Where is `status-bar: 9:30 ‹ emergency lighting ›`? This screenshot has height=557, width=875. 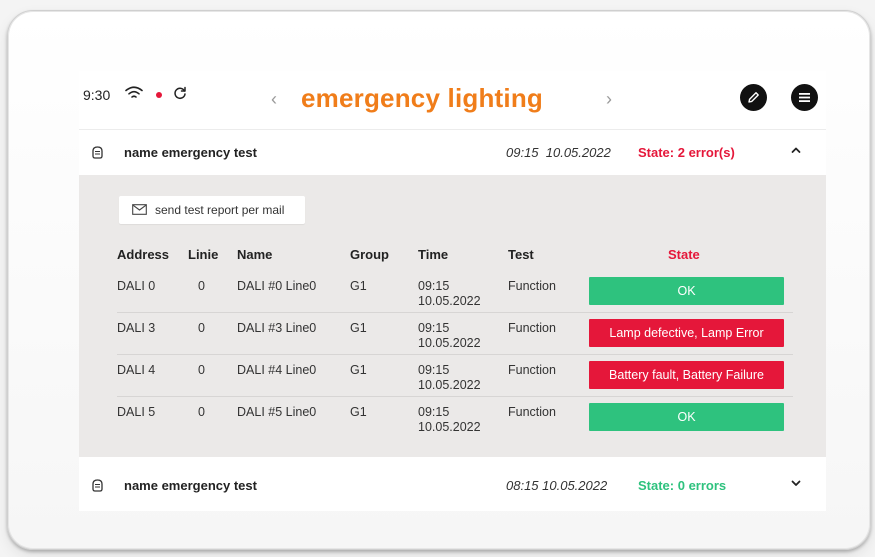 status-bar: 9:30 ‹ emergency lighting › is located at coordinates (452, 100).